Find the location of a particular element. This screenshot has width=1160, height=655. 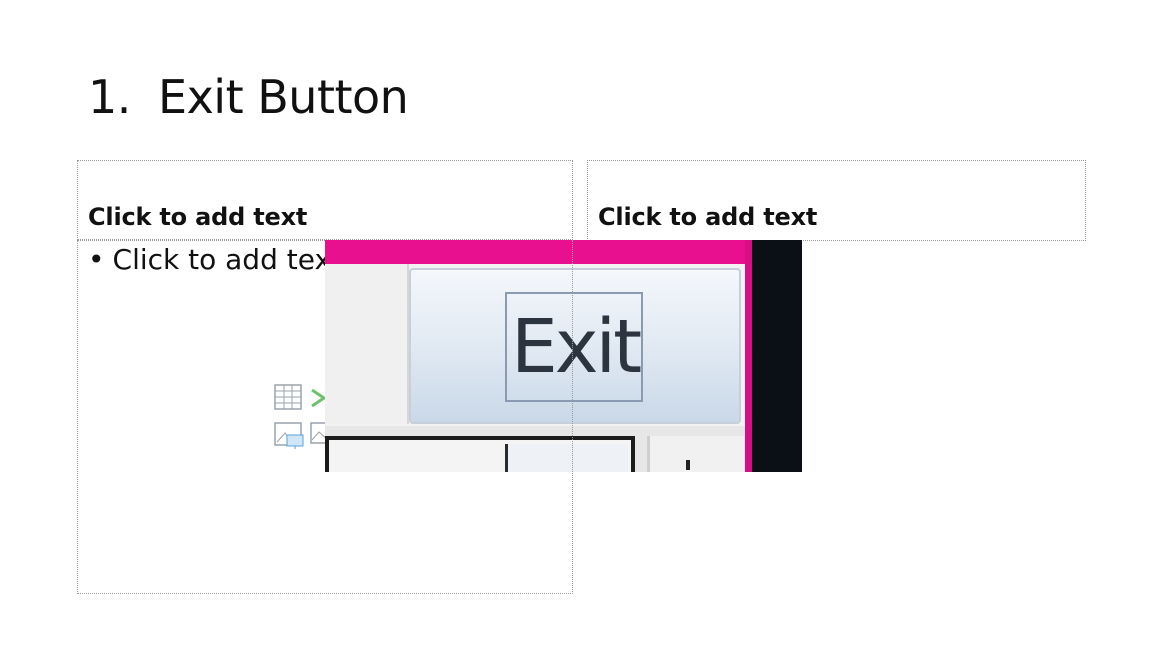

table-icon is located at coordinates (288, 397).